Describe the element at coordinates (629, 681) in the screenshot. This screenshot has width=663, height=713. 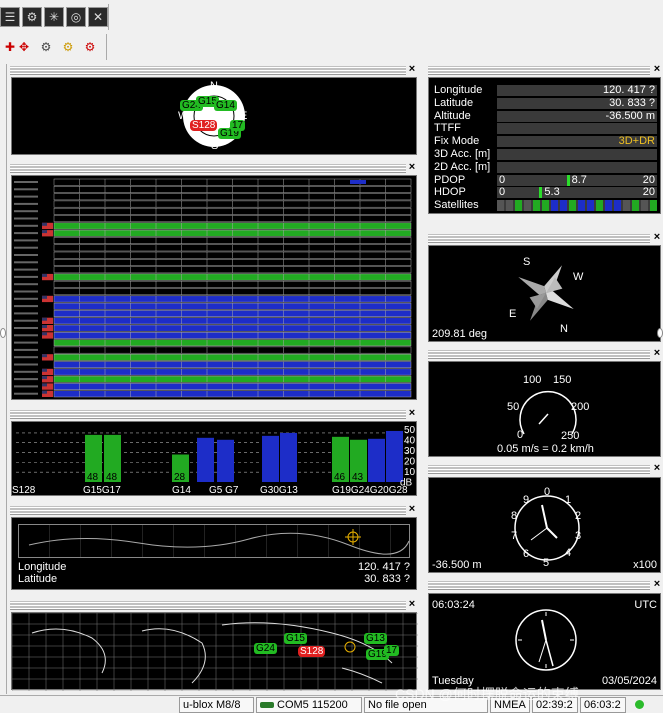
I see `clock-date: 03/05/2024` at that location.